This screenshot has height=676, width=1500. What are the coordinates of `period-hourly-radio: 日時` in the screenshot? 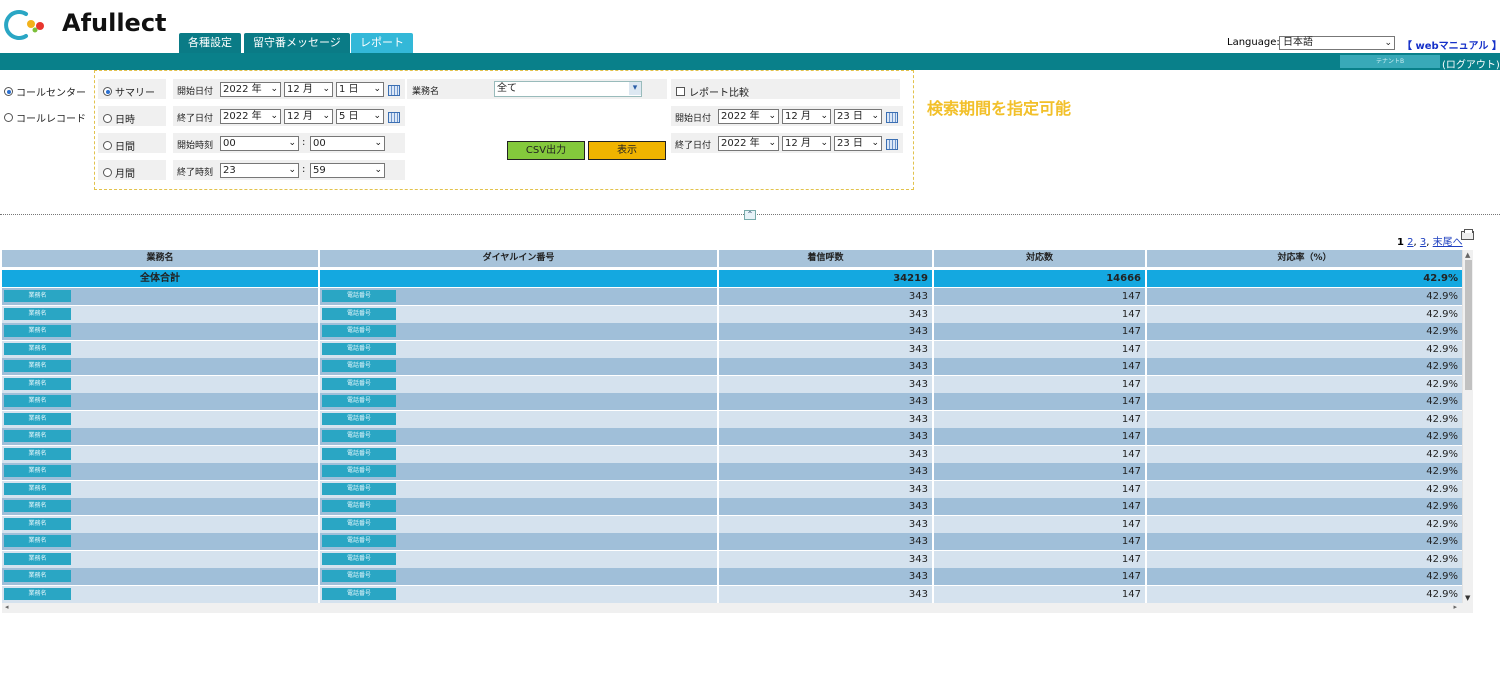 It's located at (119, 118).